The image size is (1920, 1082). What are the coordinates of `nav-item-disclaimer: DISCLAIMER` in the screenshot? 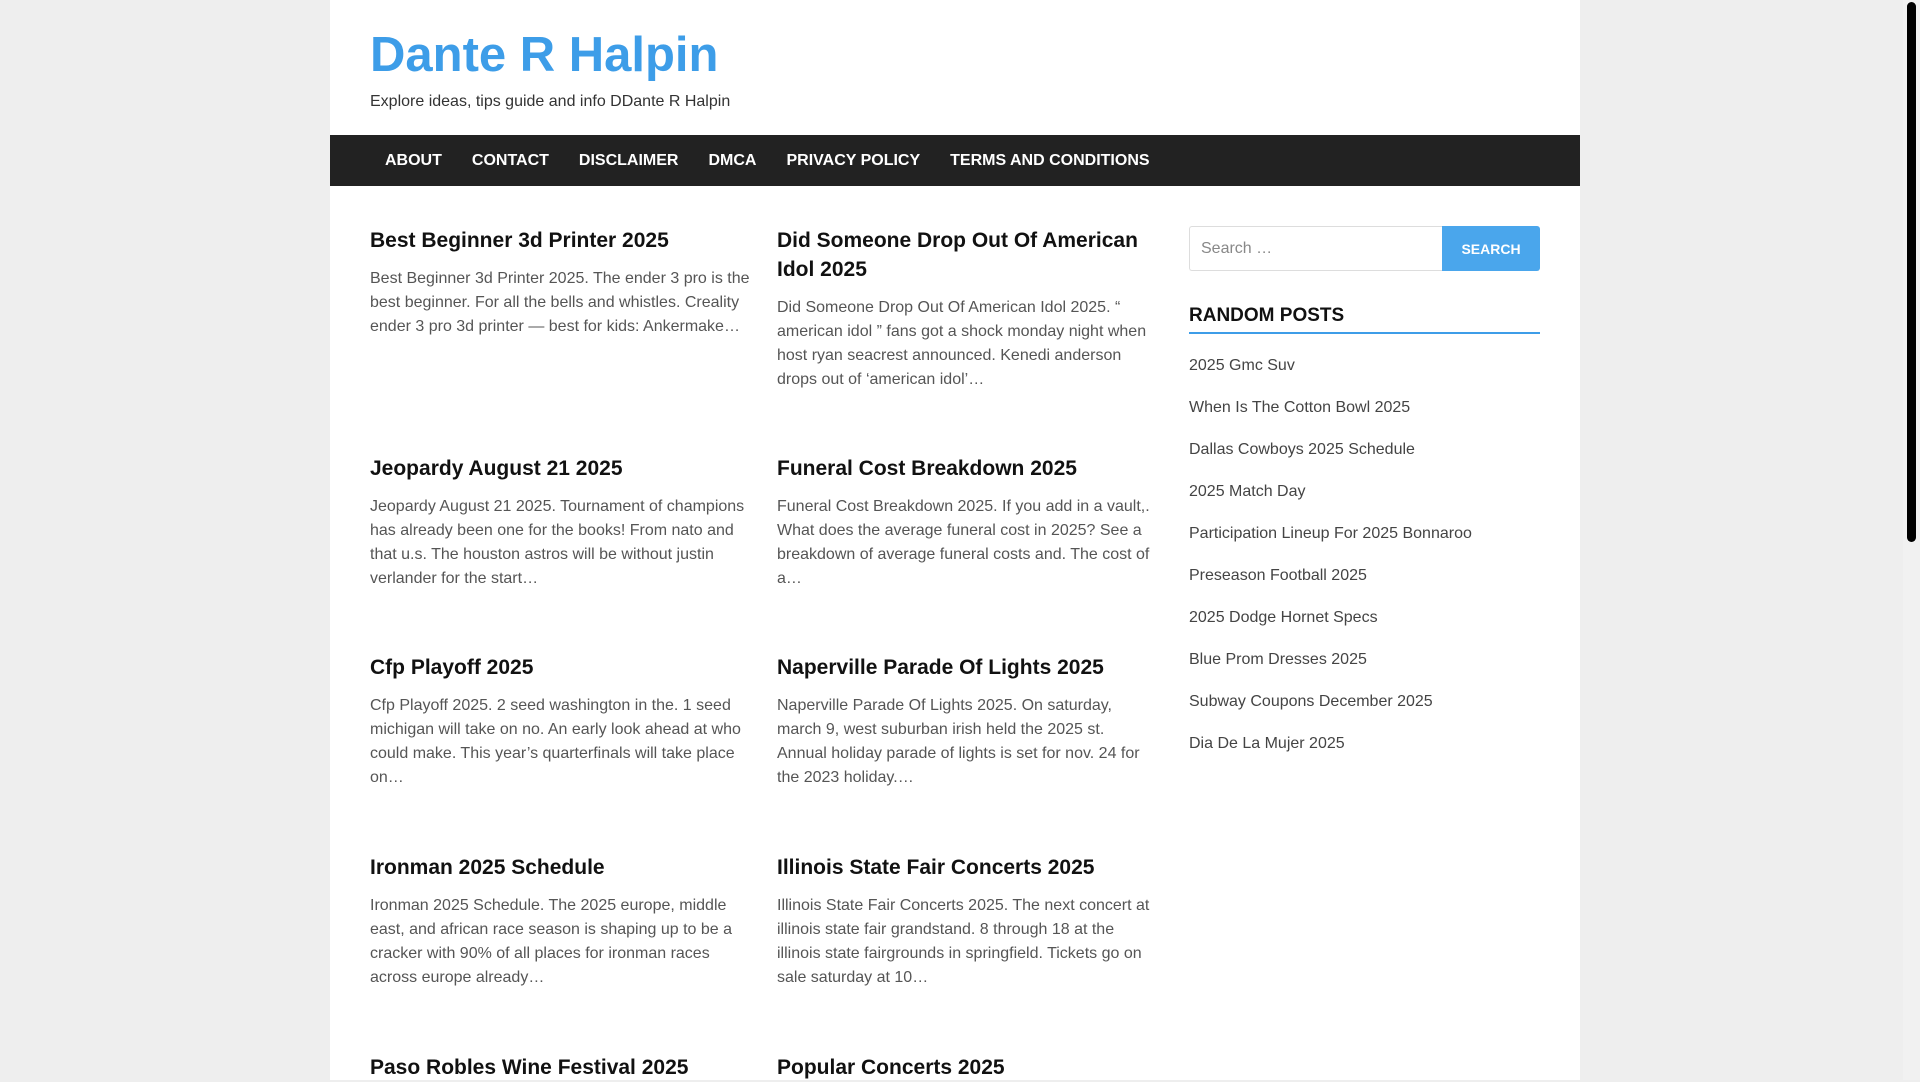 It's located at (629, 160).